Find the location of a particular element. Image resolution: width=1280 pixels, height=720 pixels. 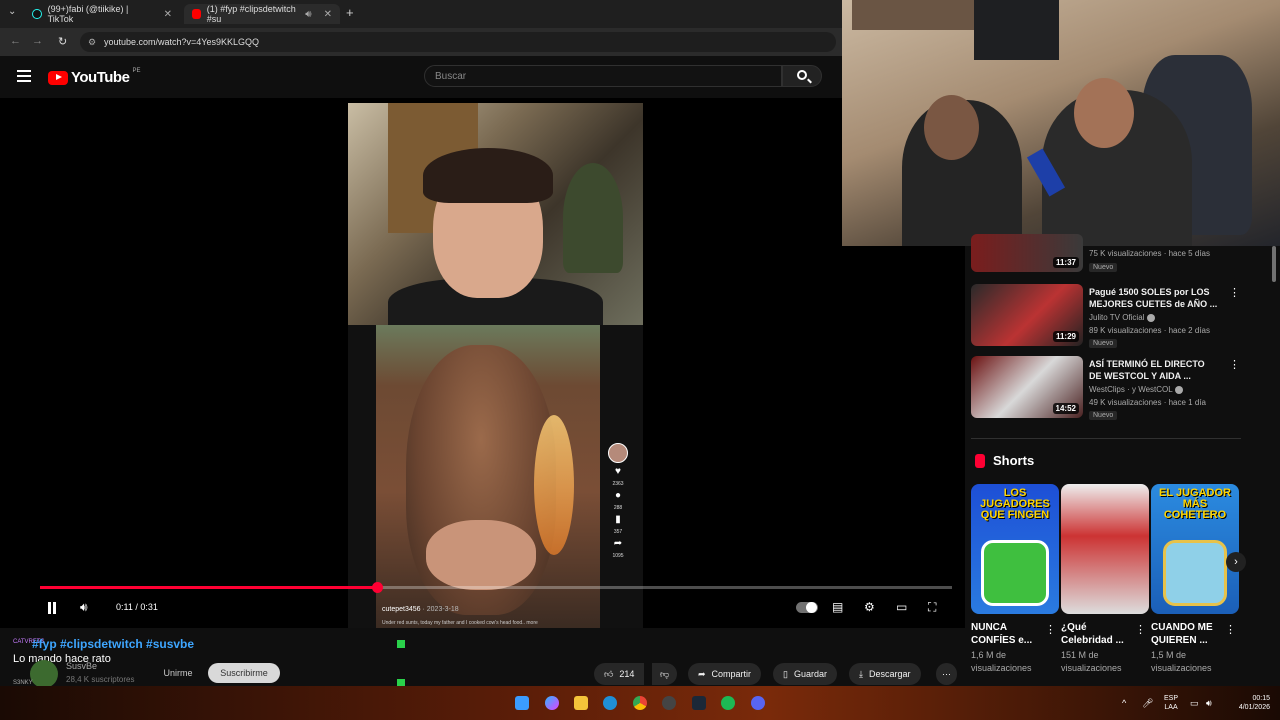

save-button: ▯ Guardar is located at coordinates (805, 674).